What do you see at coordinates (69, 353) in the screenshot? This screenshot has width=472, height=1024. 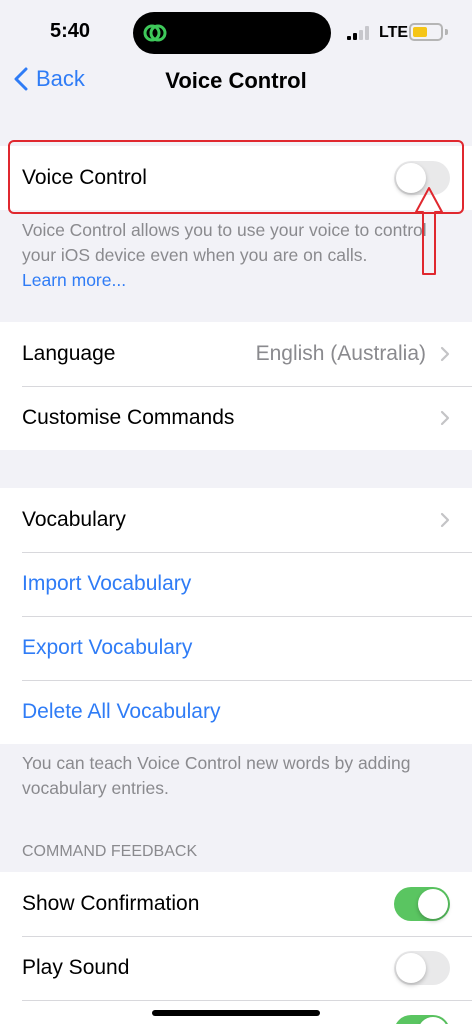 I see `language-label: Language` at bounding box center [69, 353].